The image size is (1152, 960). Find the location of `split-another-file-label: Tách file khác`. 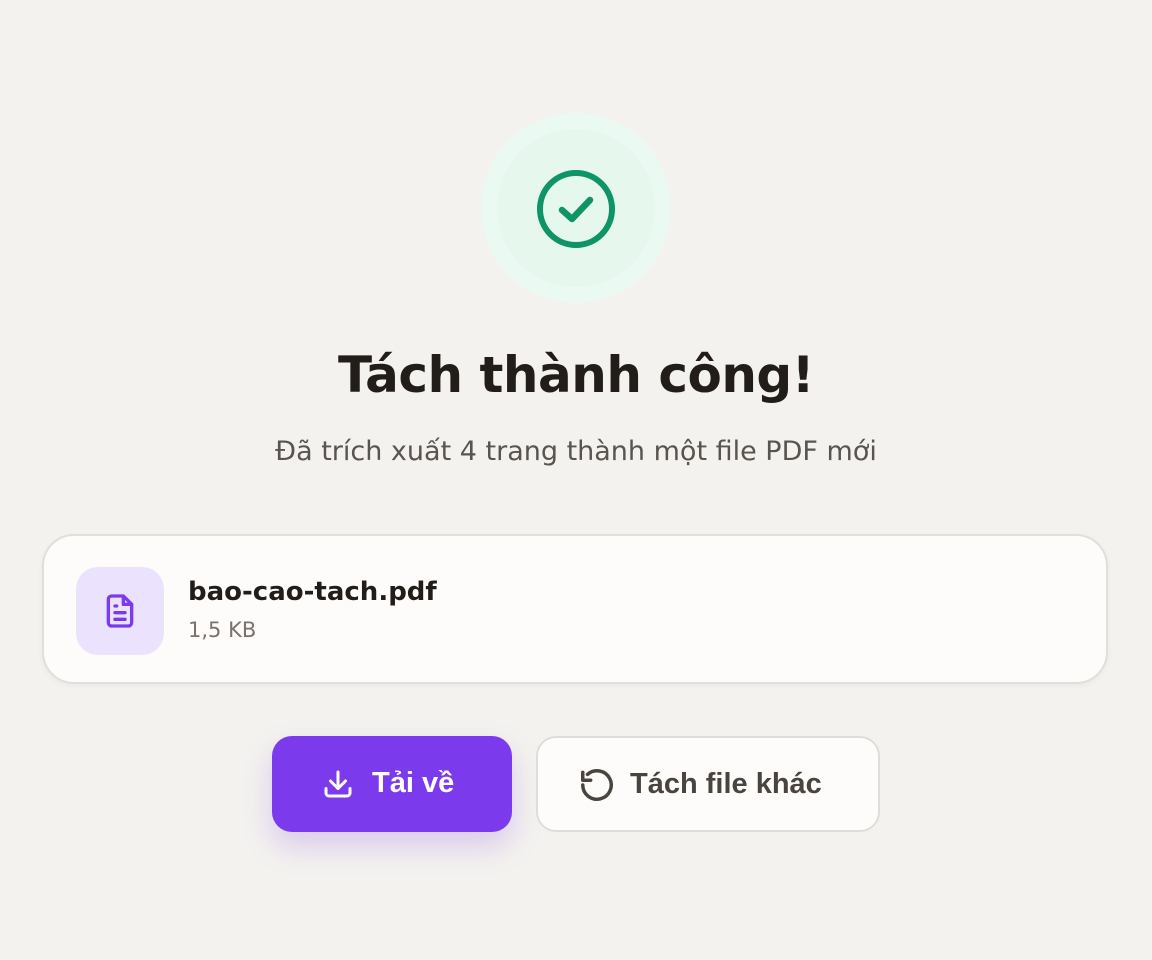

split-another-file-label: Tách file khác is located at coordinates (726, 784).